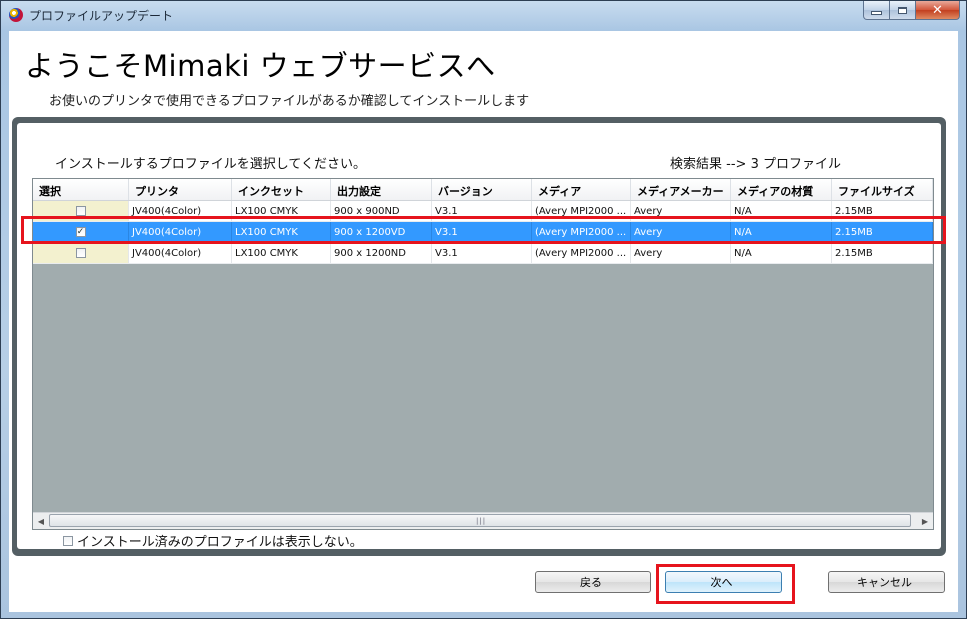 The width and height of the screenshot is (967, 619). What do you see at coordinates (681, 253) in the screenshot?
I see `cell-media-maker: Avery` at bounding box center [681, 253].